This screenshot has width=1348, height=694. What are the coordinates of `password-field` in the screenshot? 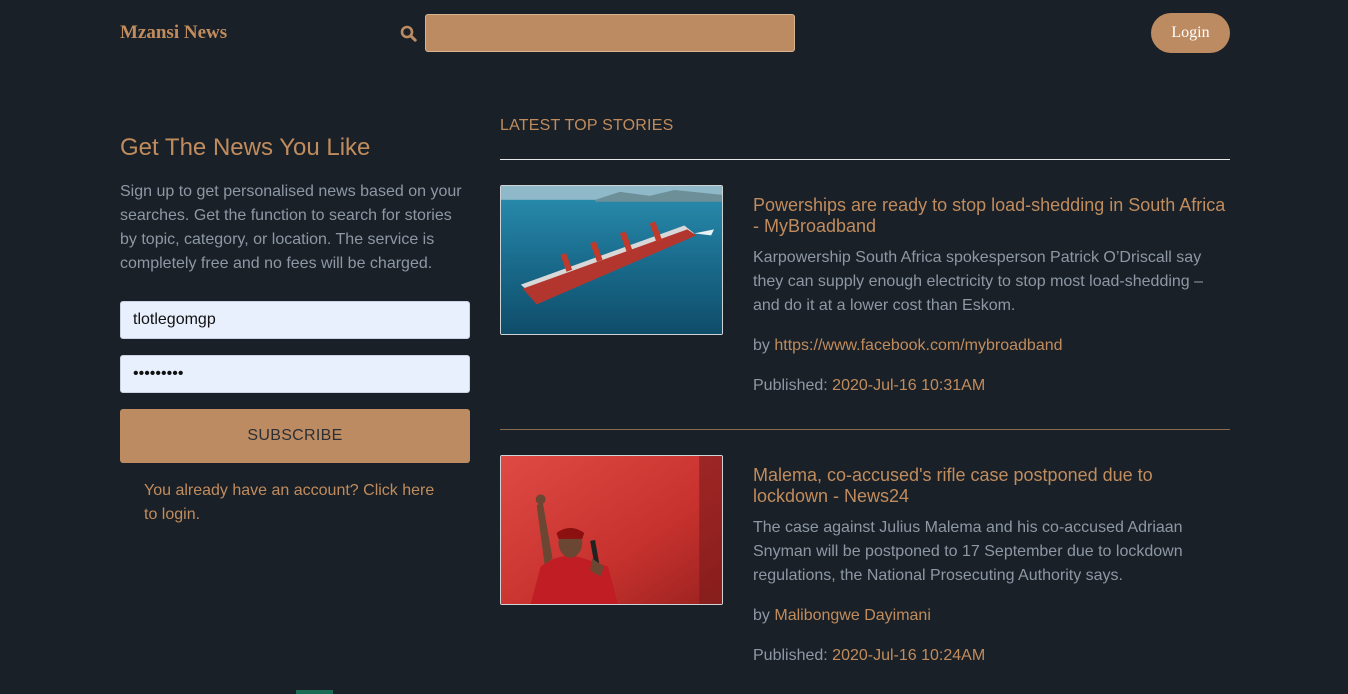 It's located at (295, 374).